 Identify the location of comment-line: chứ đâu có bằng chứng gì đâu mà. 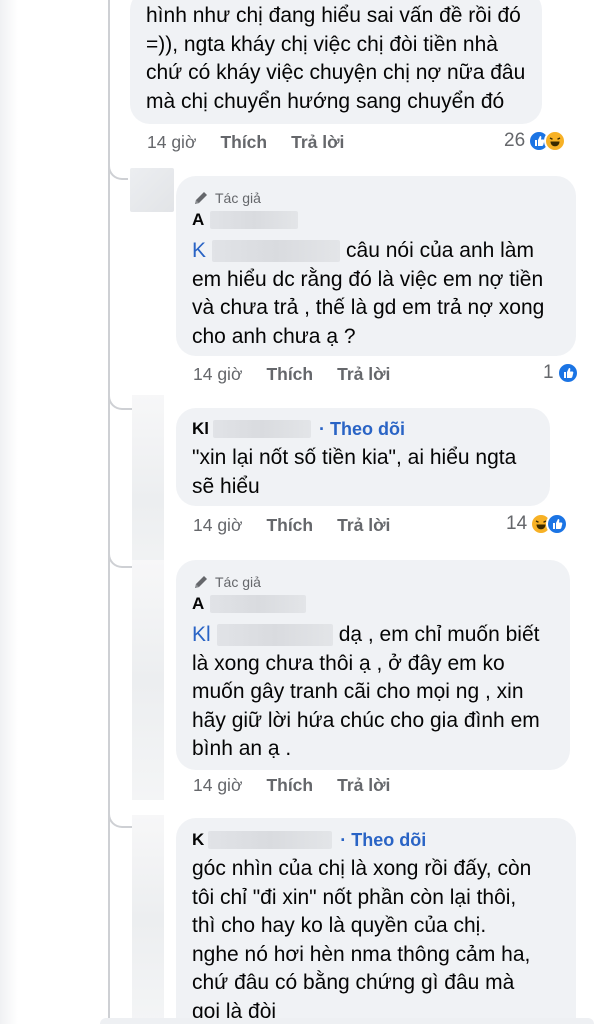
(353, 982).